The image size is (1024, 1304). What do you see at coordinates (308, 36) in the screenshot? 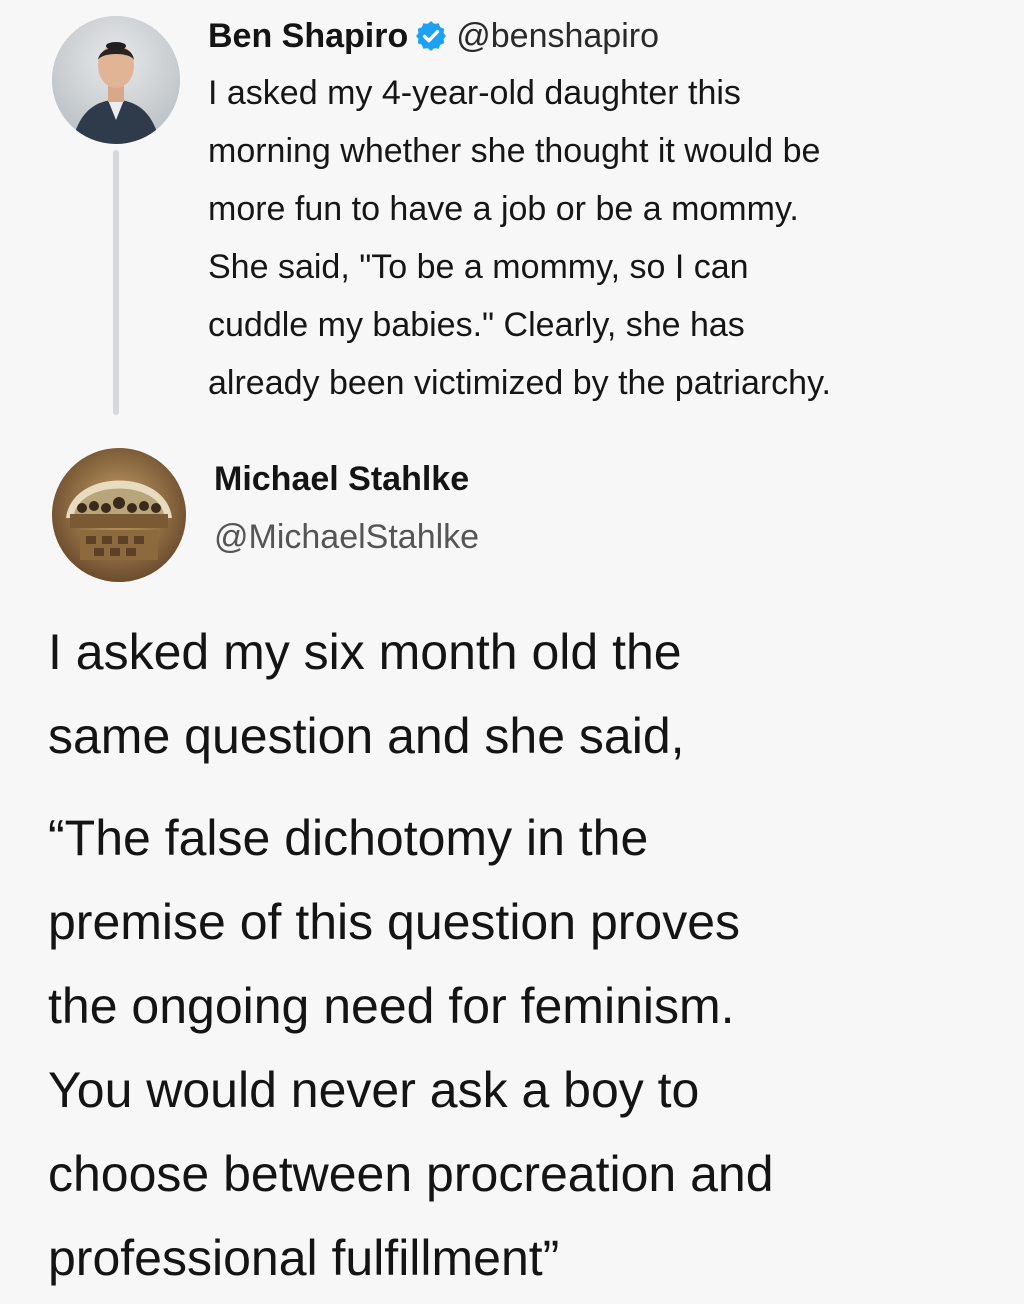
I see `display-name: Ben Shapiro` at bounding box center [308, 36].